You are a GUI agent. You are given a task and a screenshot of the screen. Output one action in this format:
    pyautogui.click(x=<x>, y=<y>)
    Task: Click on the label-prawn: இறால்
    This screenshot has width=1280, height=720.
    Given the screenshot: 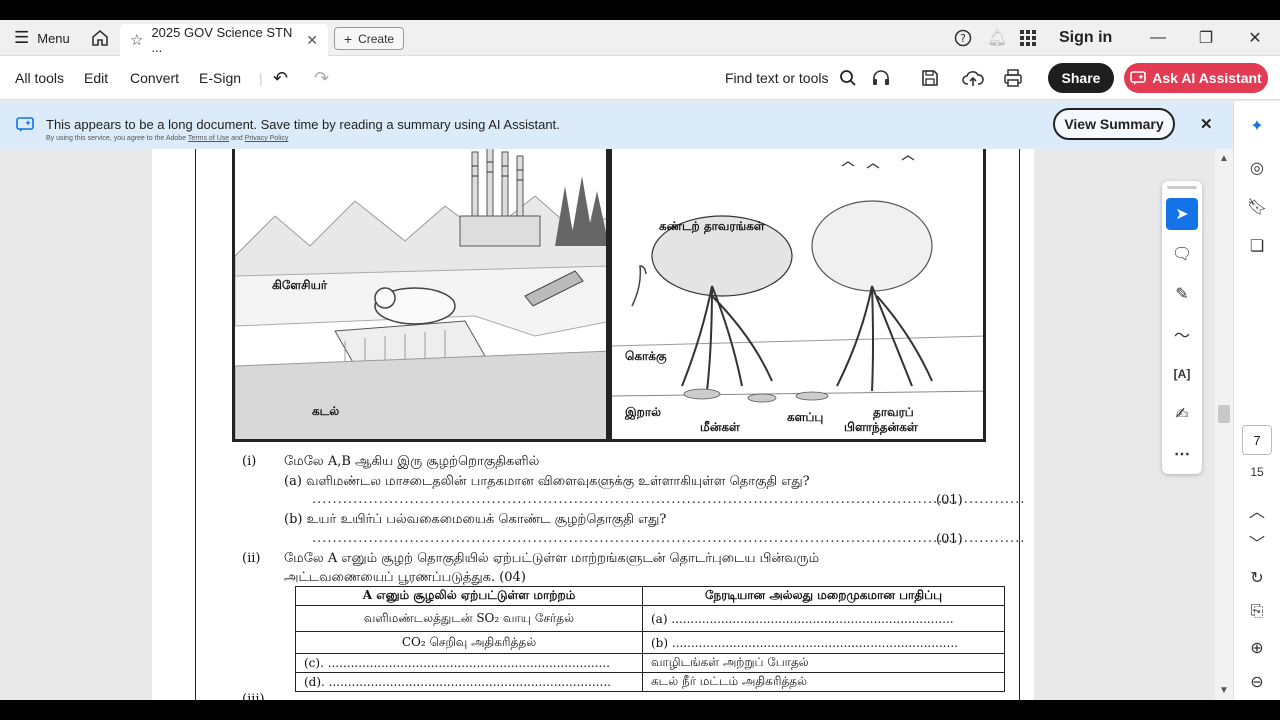 What is the action you would take?
    pyautogui.click(x=643, y=412)
    